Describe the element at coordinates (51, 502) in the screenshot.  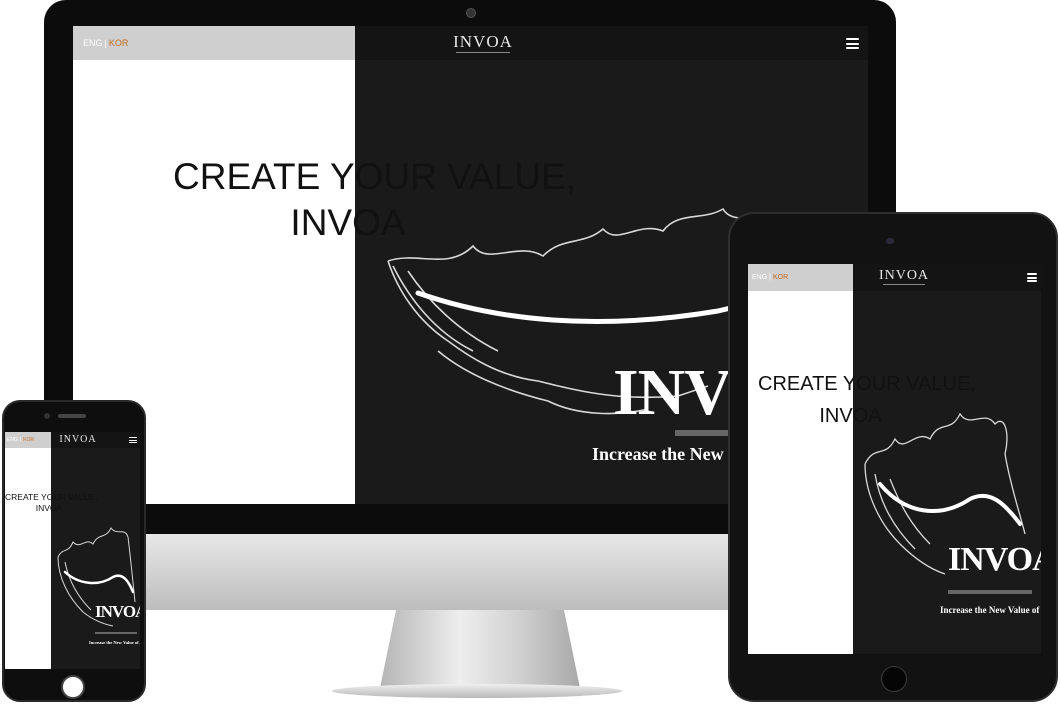
I see `hero-headline: CREATE YOUR VALUE, INVOA` at that location.